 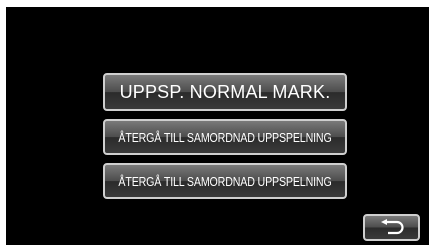 I want to click on back-button, so click(x=391, y=227).